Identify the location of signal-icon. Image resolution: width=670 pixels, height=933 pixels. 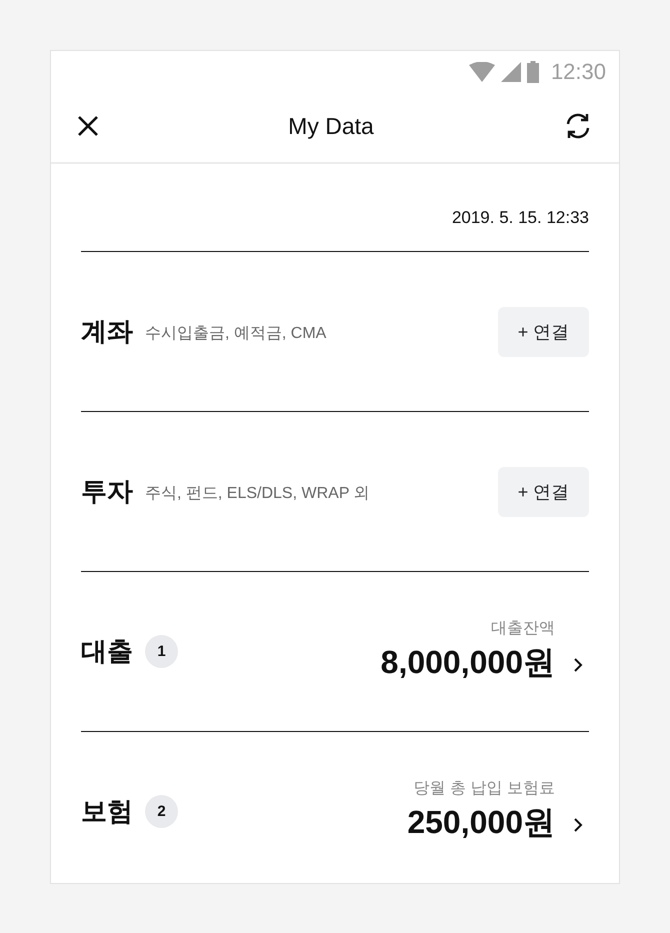
(510, 72).